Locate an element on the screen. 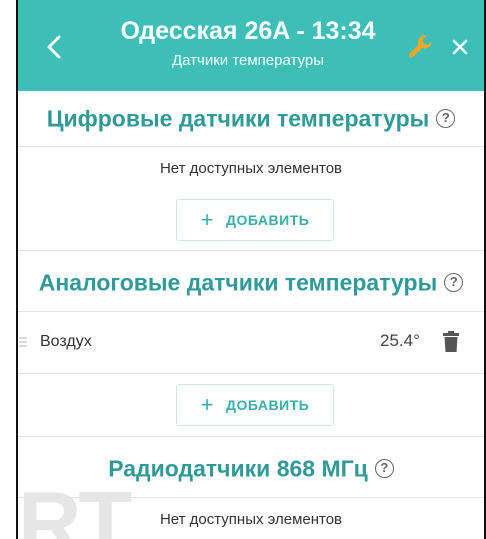  sensor-row: Воздух 25.4° is located at coordinates (251, 343).